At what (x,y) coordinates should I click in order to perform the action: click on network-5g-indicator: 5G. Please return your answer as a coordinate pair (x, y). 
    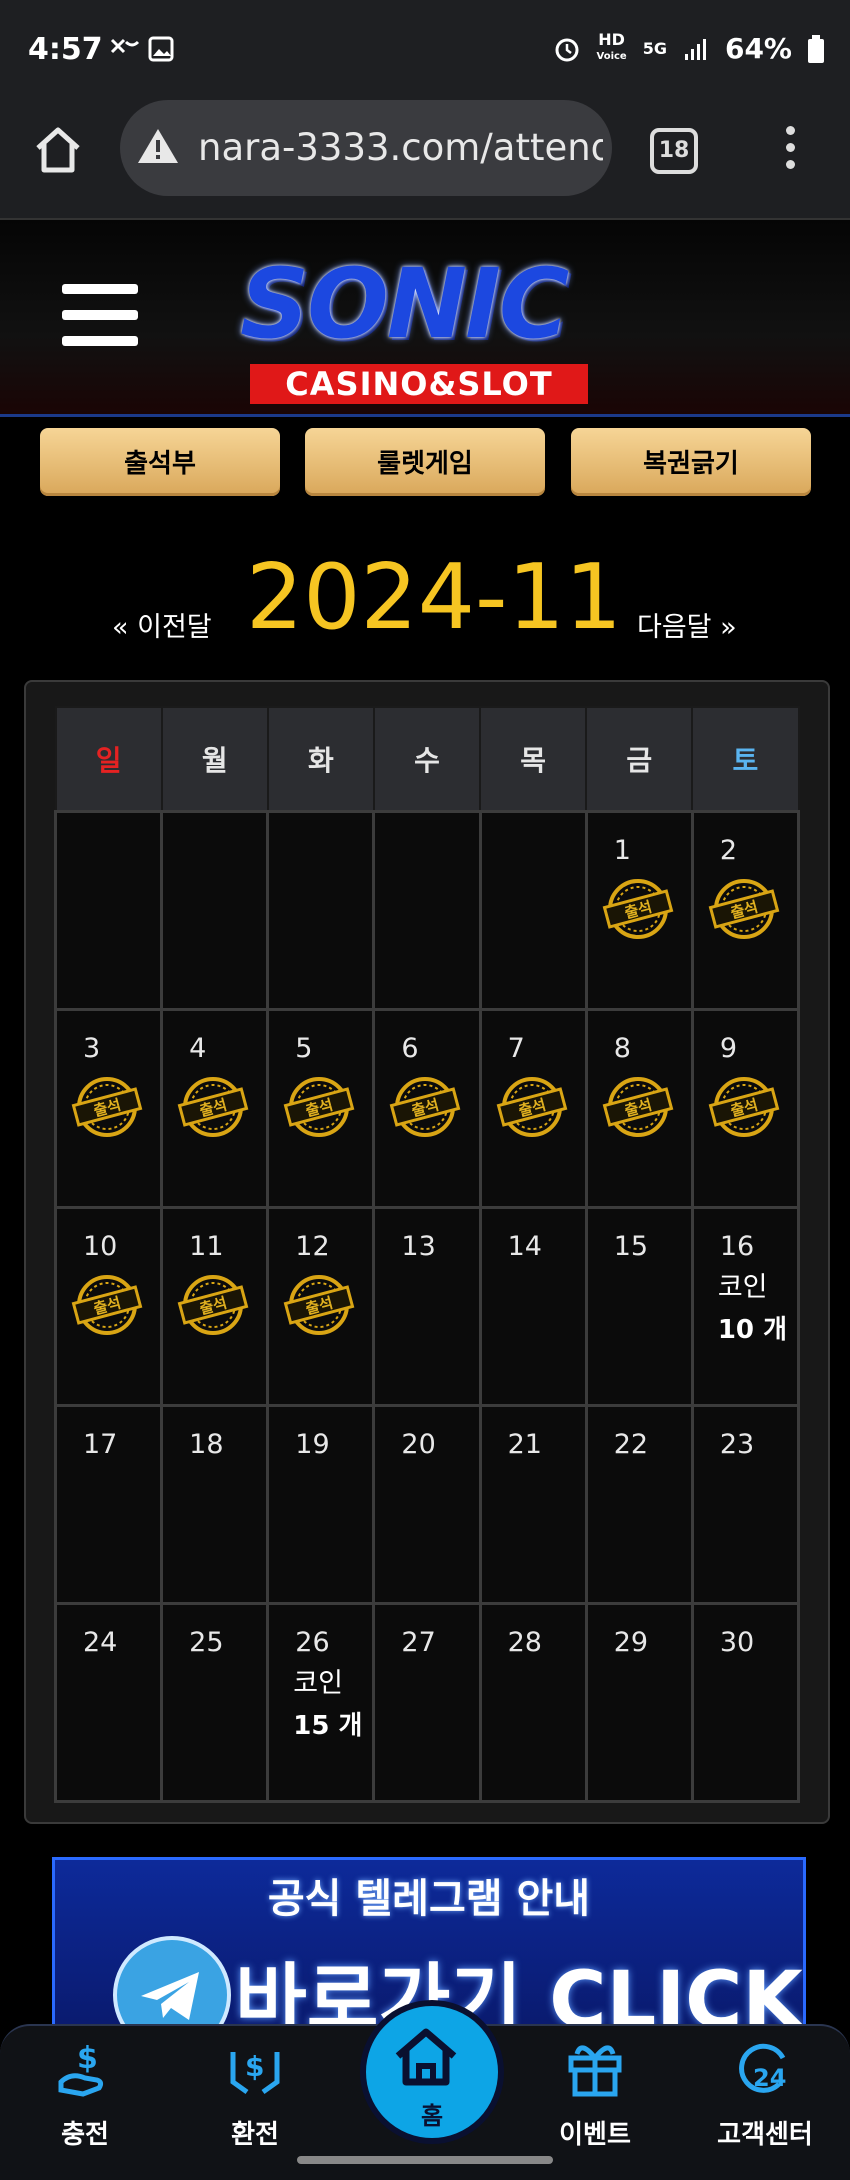
    Looking at the image, I should click on (654, 48).